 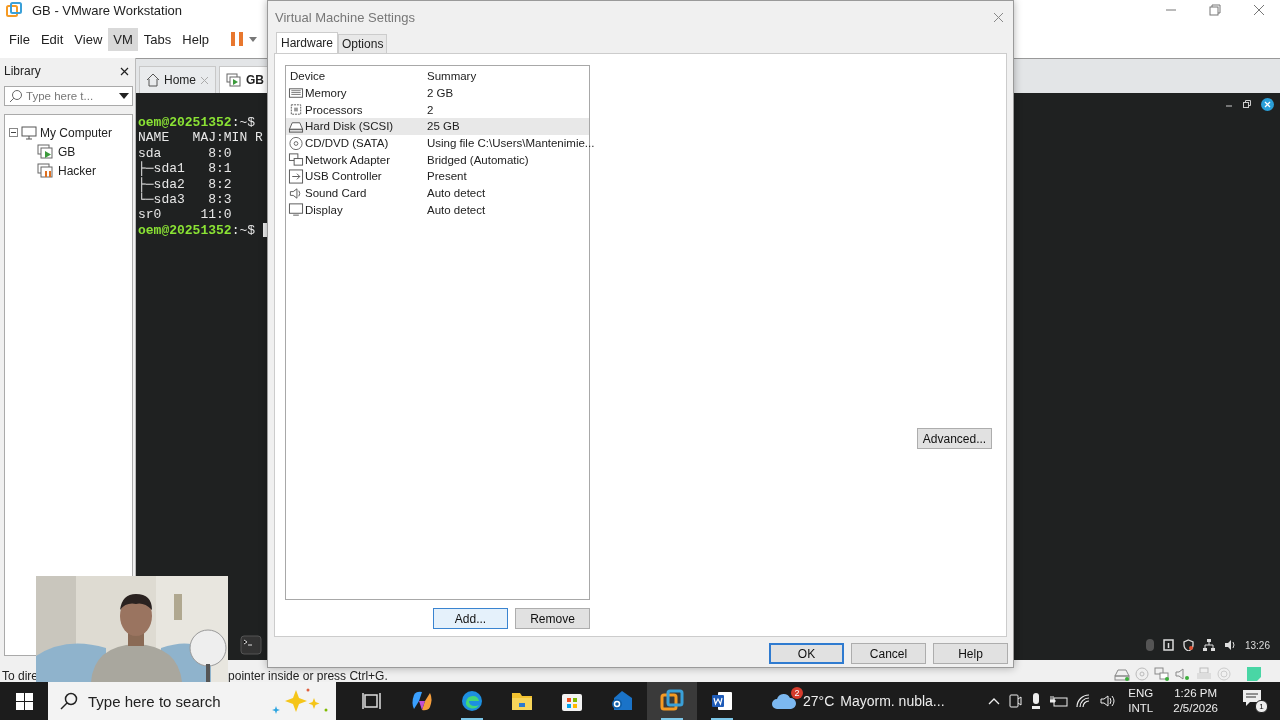 I want to click on column-header: Summary, so click(x=506, y=76).